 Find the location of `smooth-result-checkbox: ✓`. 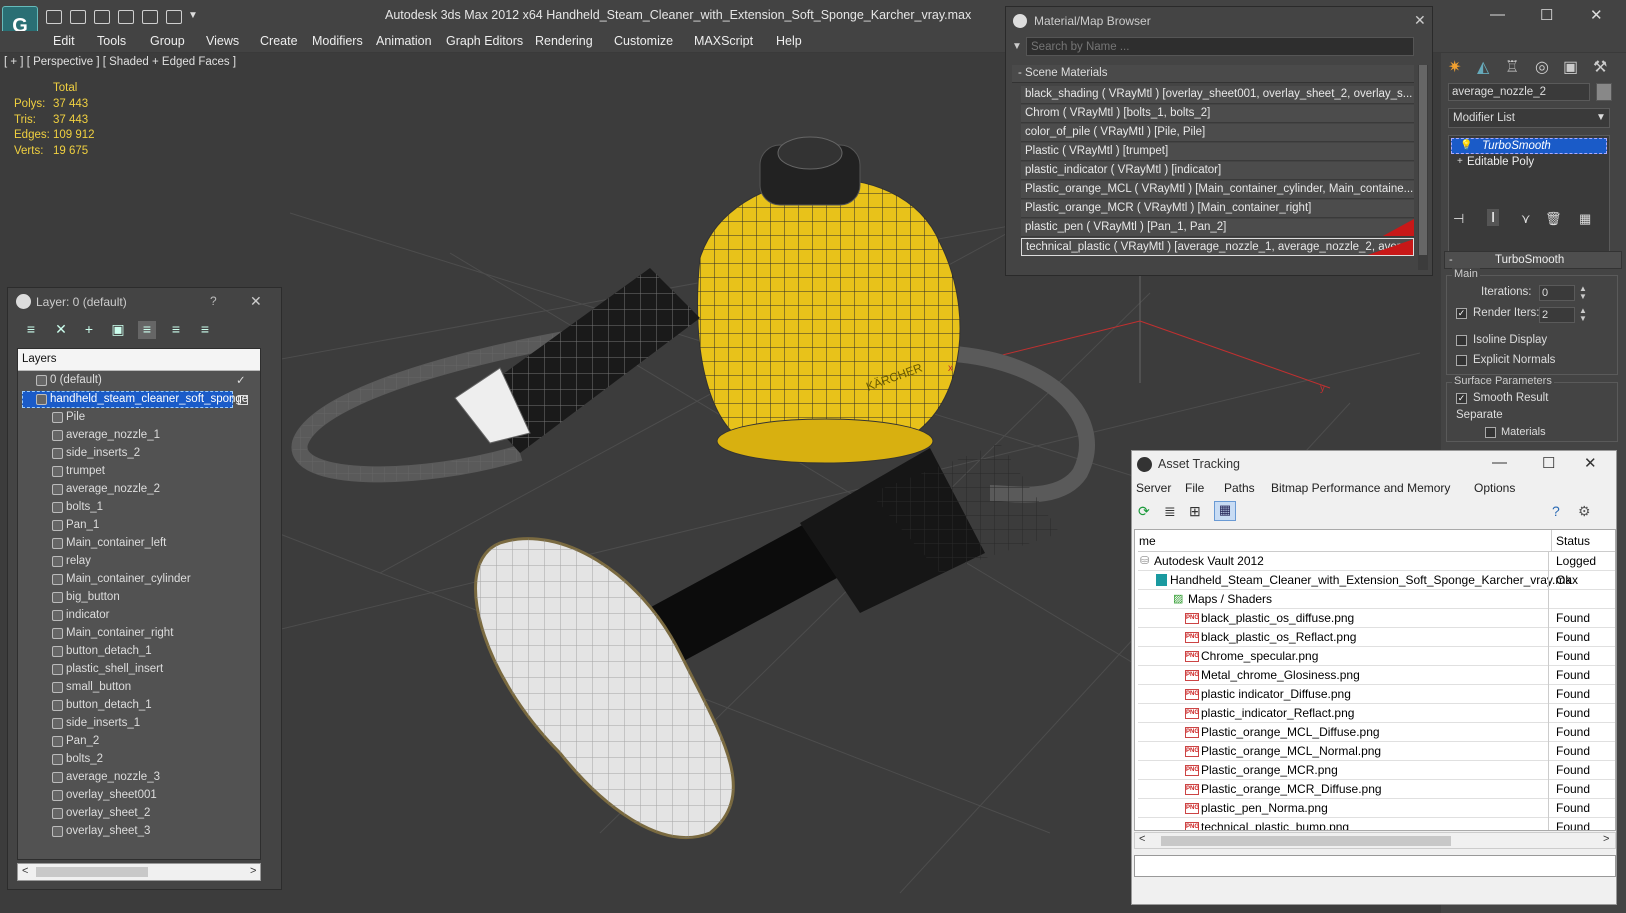

smooth-result-checkbox: ✓ is located at coordinates (1461, 398).